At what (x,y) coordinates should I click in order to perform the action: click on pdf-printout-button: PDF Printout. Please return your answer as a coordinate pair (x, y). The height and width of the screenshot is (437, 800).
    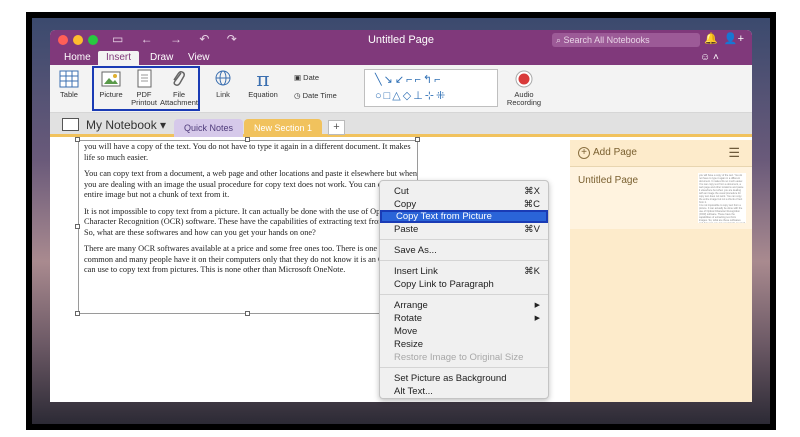
    Looking at the image, I should click on (144, 88).